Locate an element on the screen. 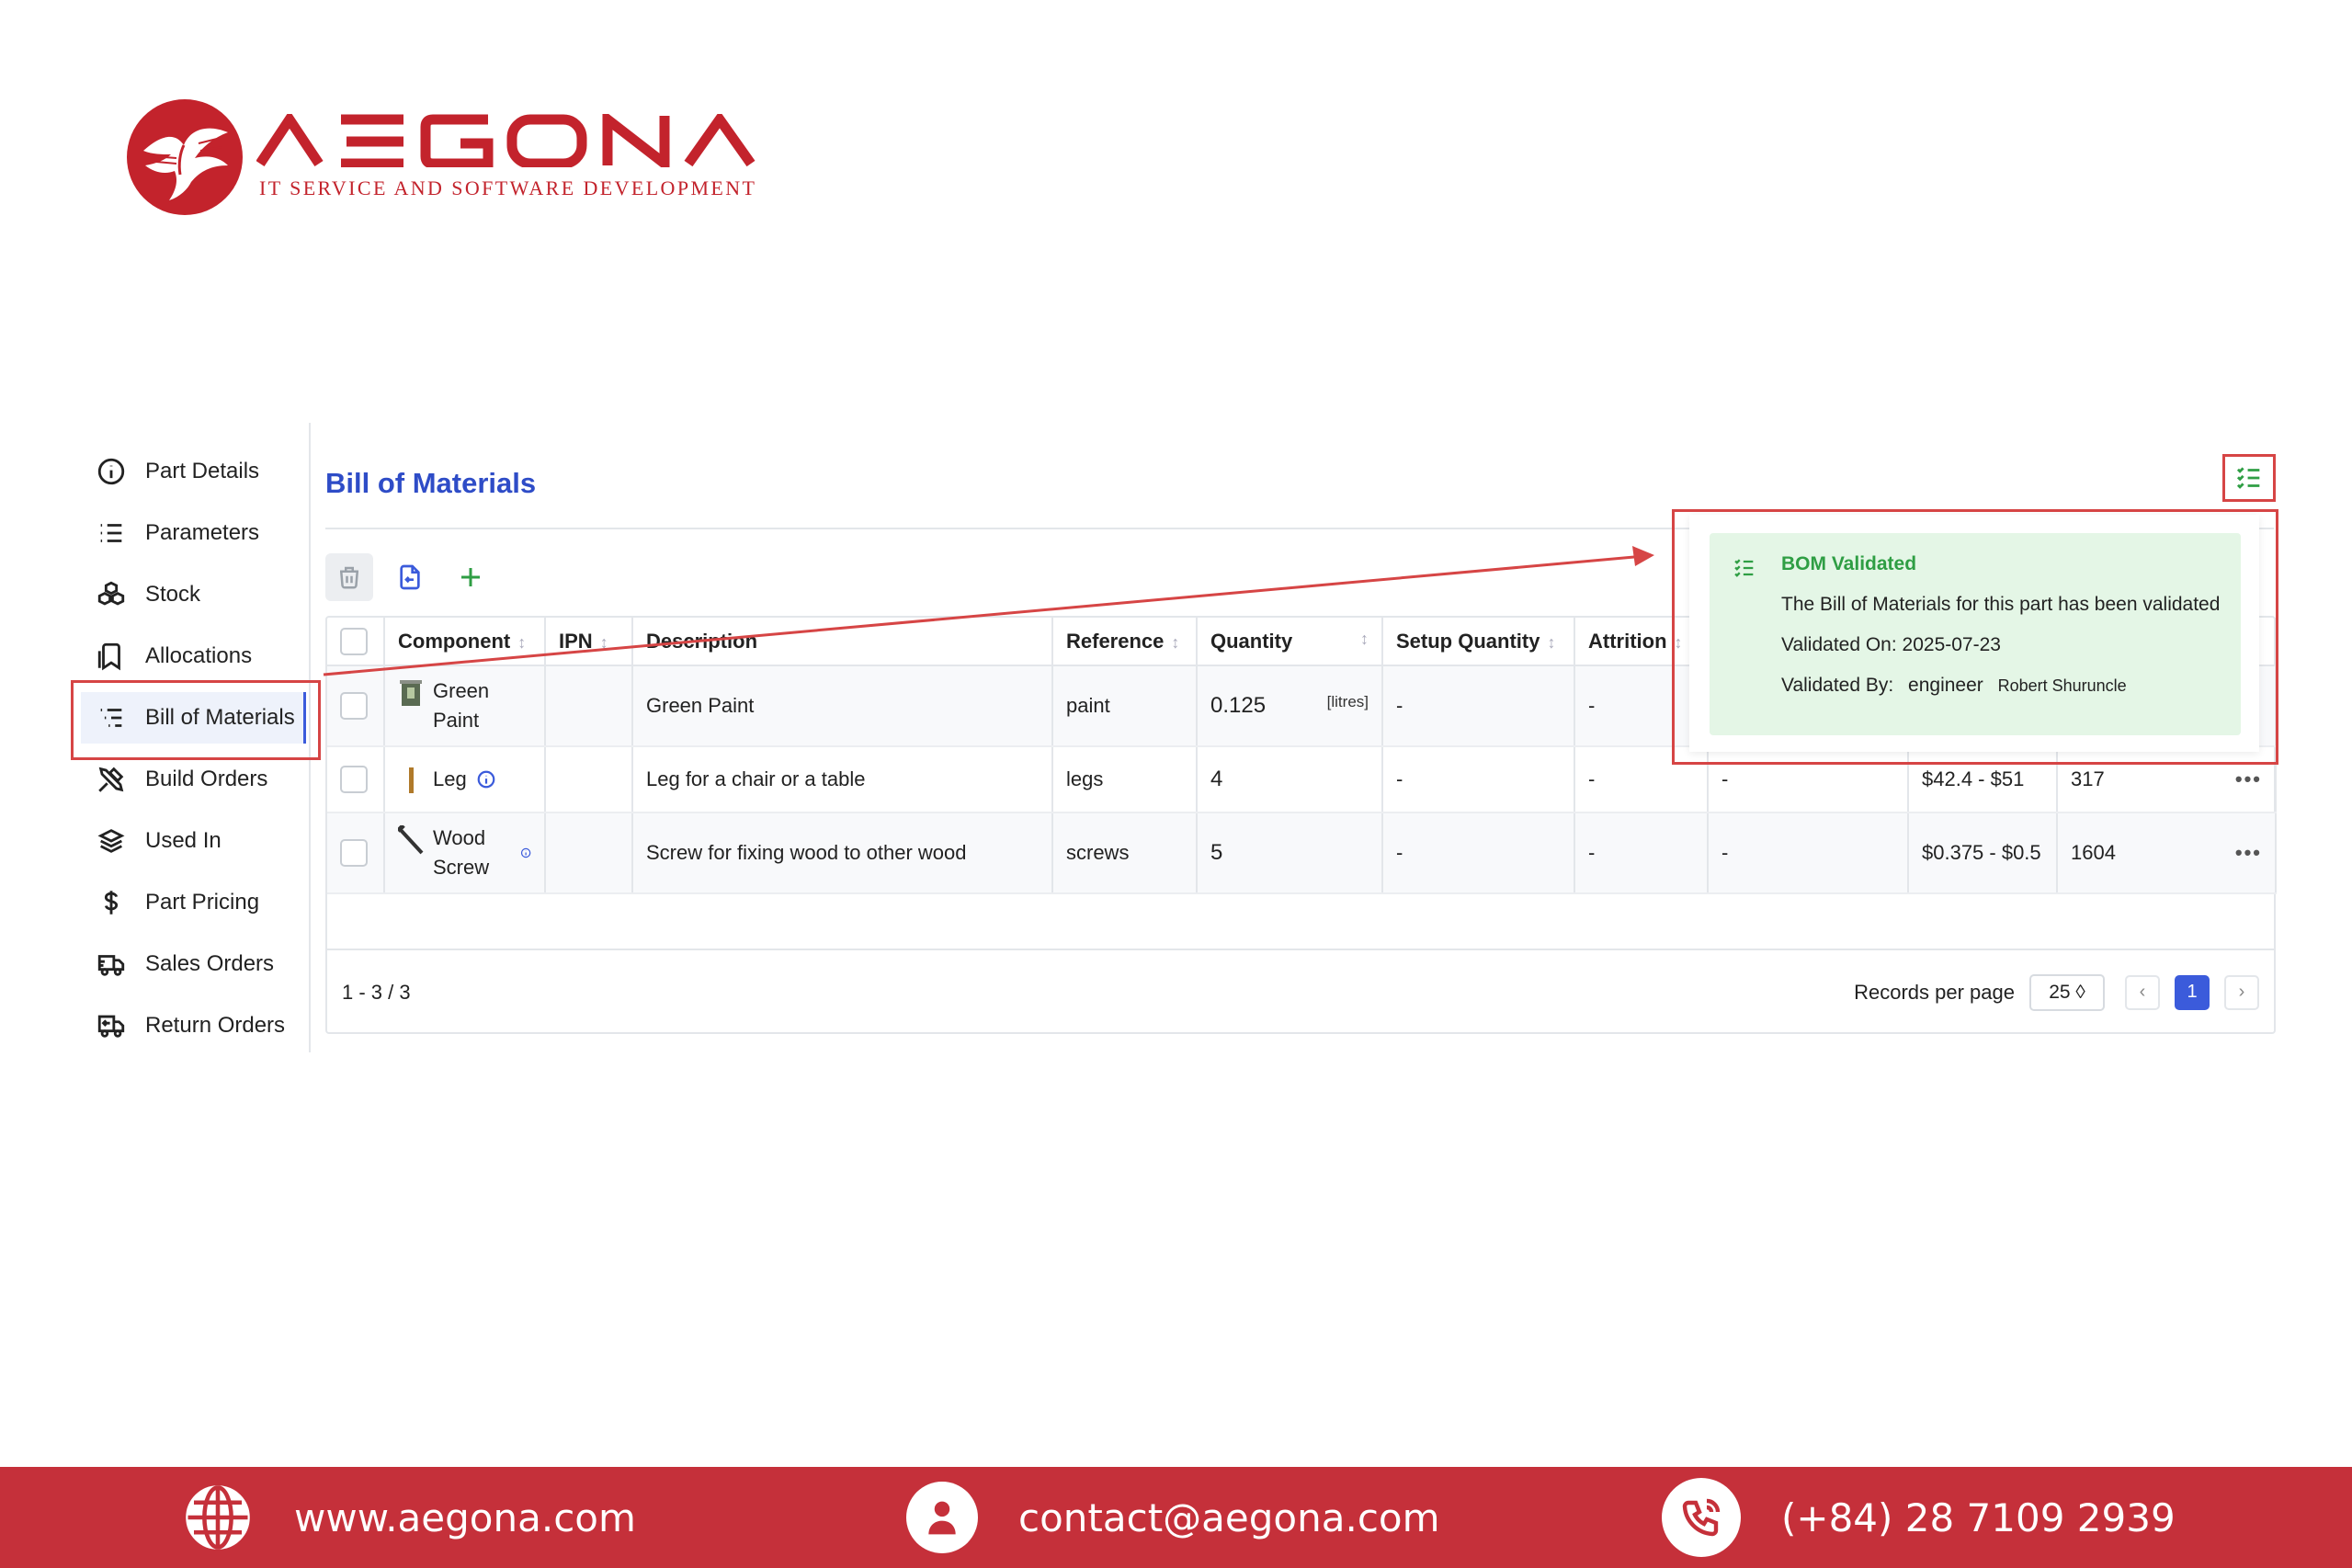  wood-leg-icon is located at coordinates (411, 780).